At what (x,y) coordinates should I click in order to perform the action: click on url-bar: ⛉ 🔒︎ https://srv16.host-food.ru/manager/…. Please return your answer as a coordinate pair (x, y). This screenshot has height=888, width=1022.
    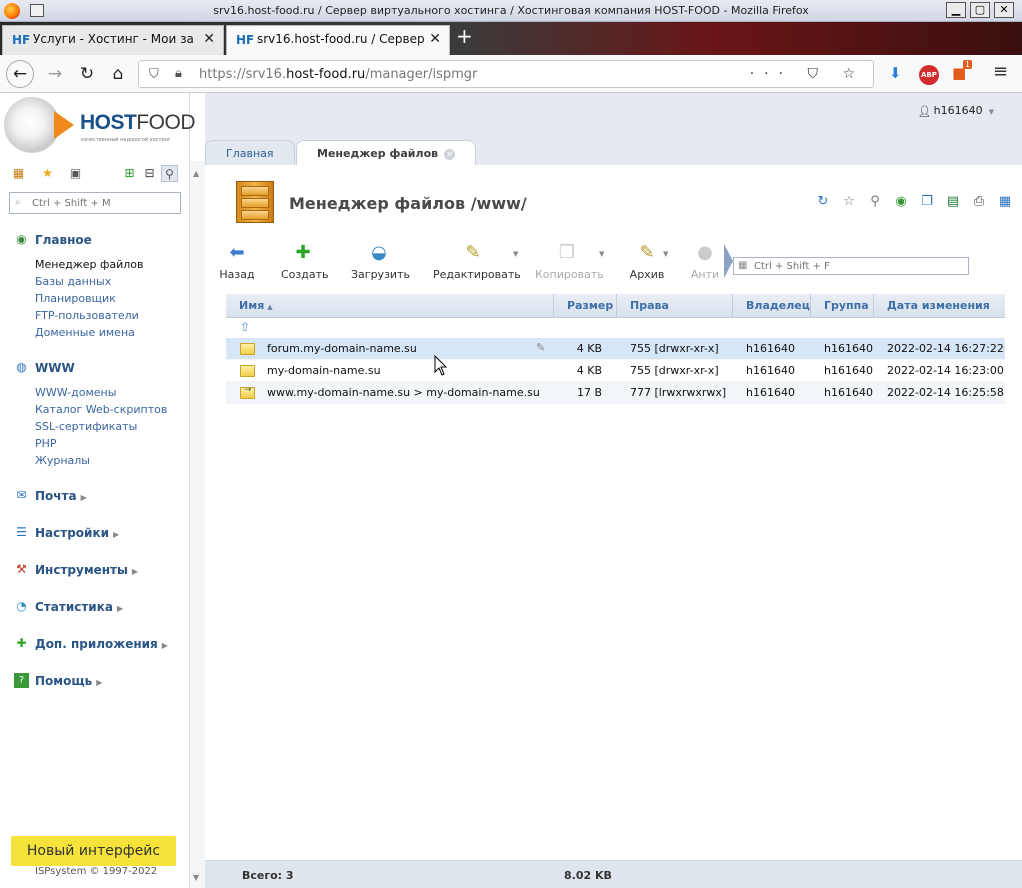
    Looking at the image, I should click on (506, 74).